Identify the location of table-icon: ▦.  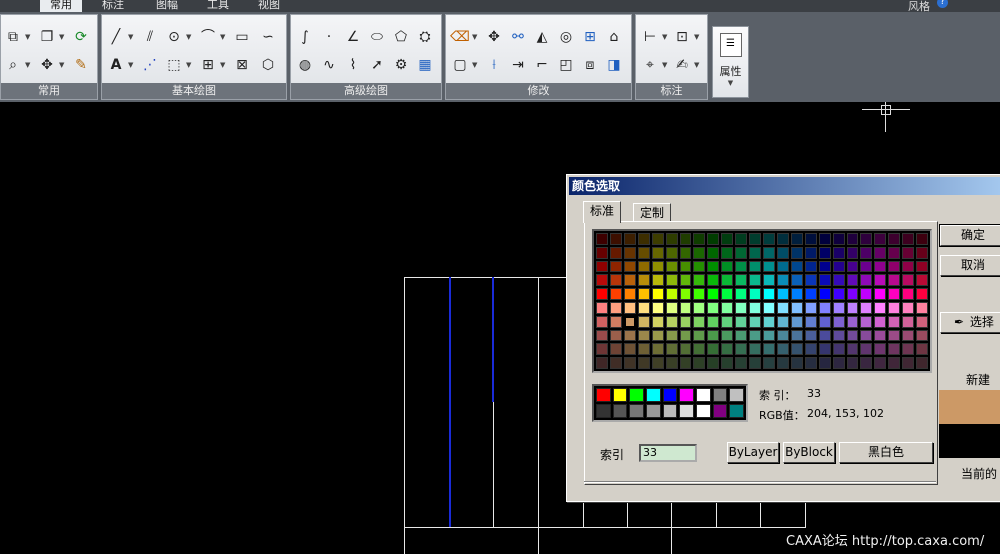
(425, 65).